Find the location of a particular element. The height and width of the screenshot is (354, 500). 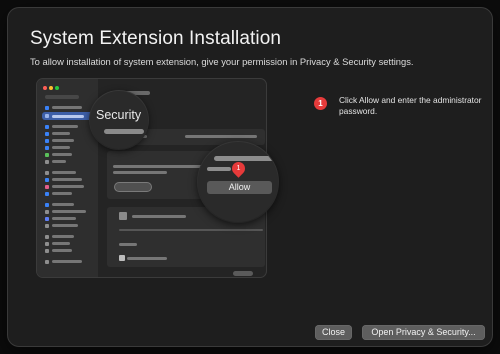

illustration-sidebar is located at coordinates (67, 178).